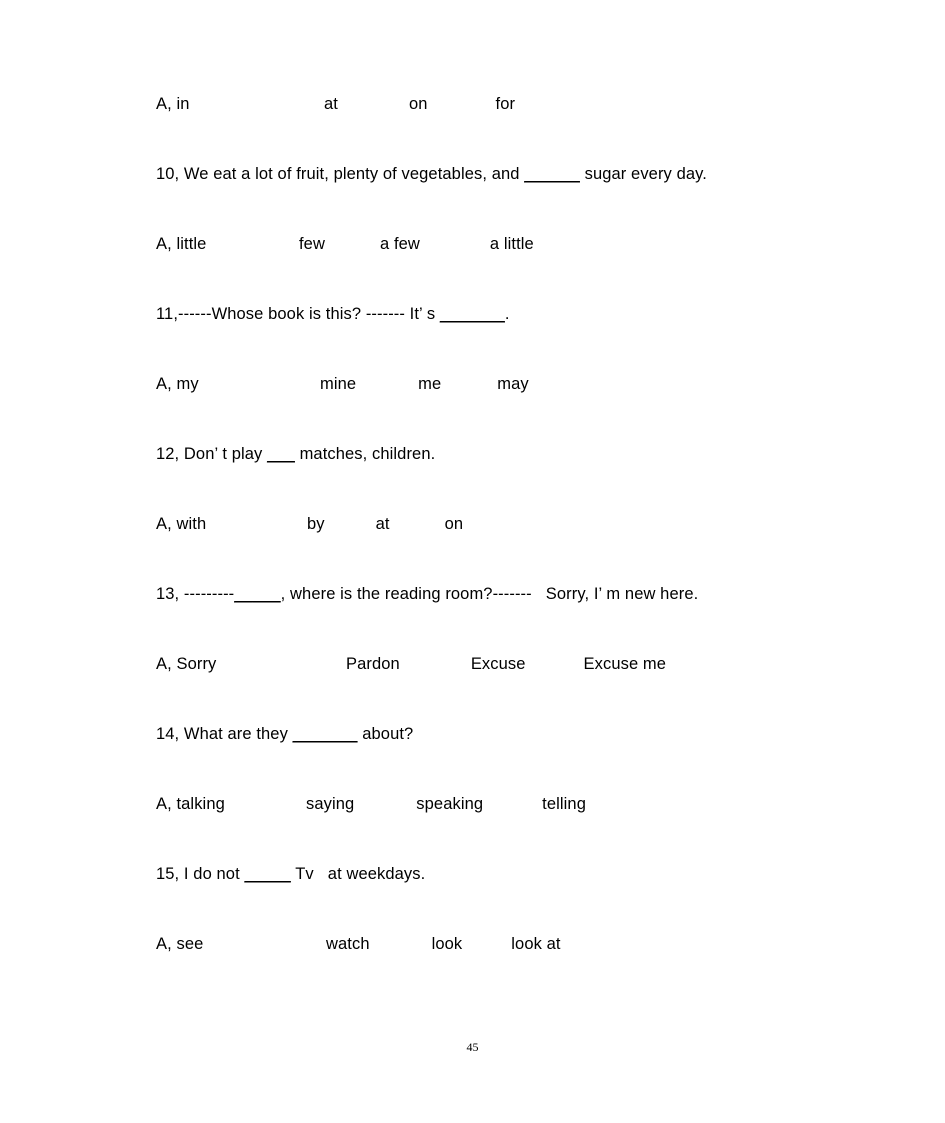  Describe the element at coordinates (330, 804) in the screenshot. I see `option-b: saying` at that location.